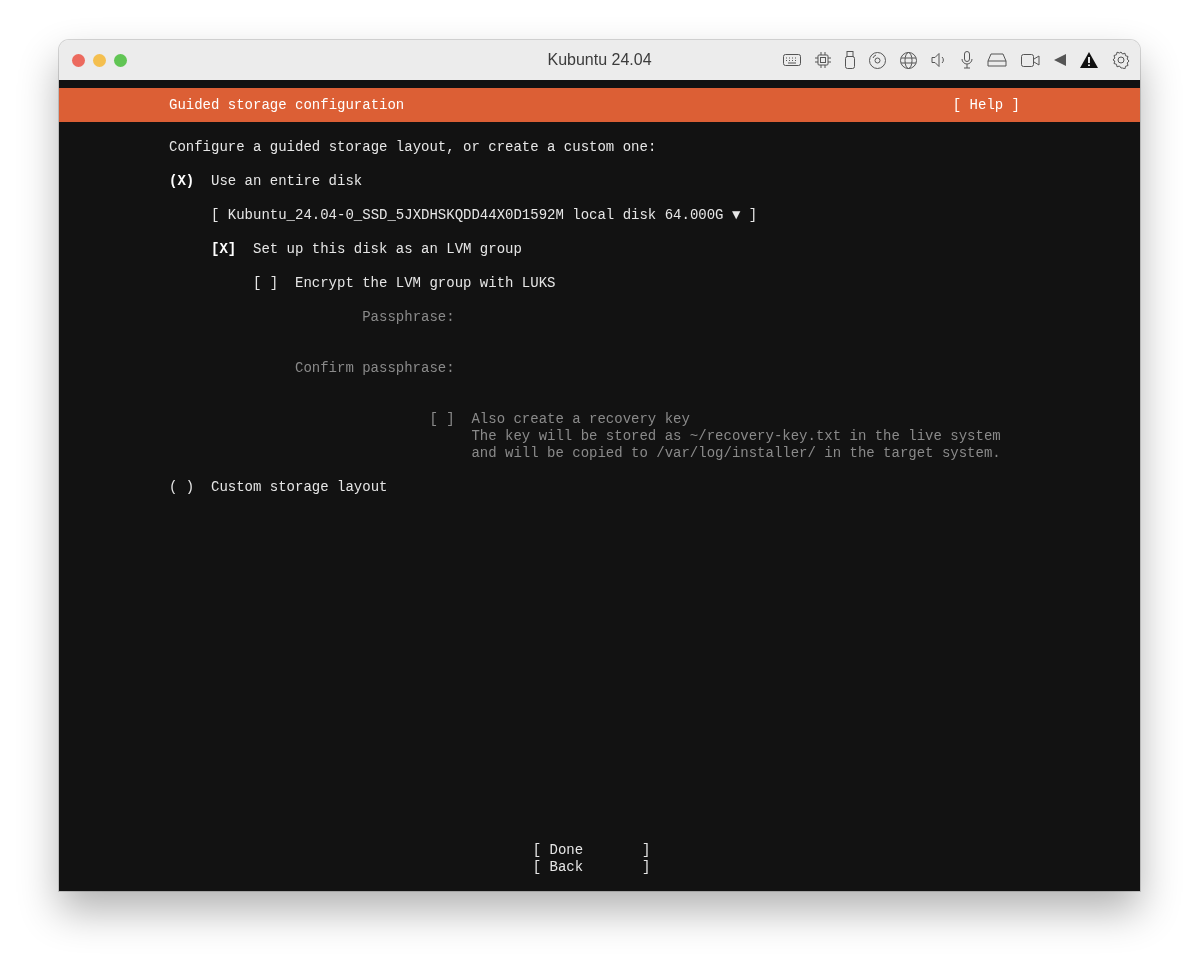 Image resolution: width=1200 pixels, height=970 pixels. Describe the element at coordinates (986, 105) in the screenshot. I see `help-button: [ Help ]` at that location.